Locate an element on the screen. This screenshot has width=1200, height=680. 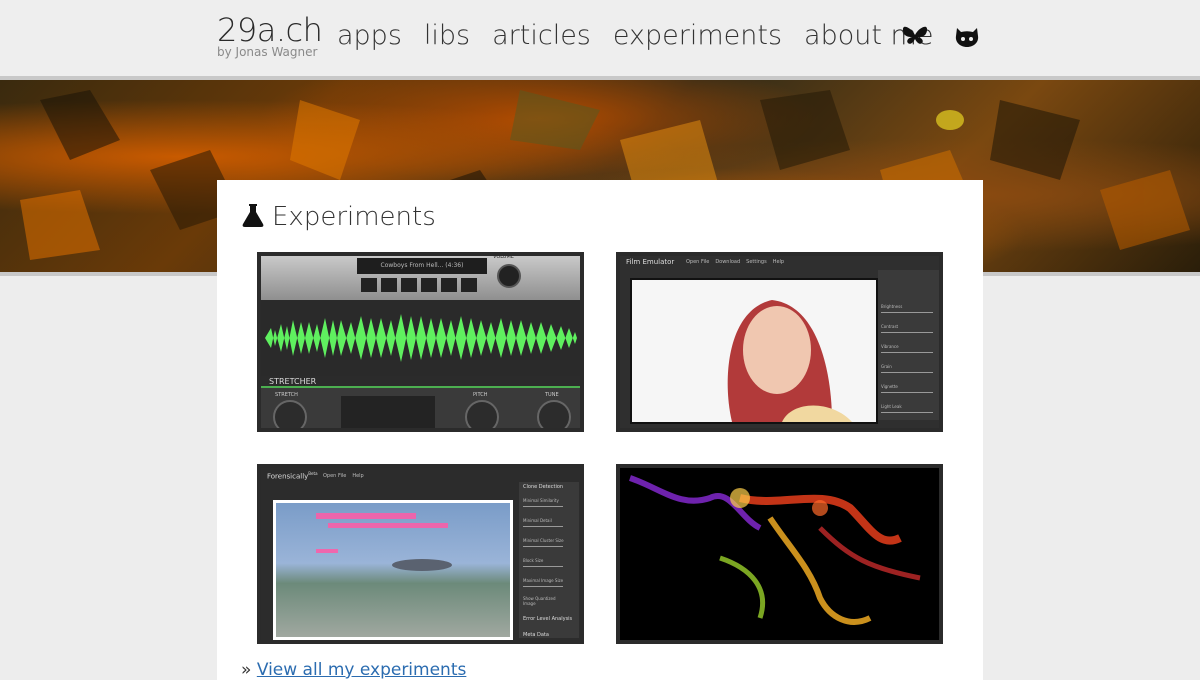
label-maximal-image-size: Maximal Image Size is located at coordinates (543, 580).